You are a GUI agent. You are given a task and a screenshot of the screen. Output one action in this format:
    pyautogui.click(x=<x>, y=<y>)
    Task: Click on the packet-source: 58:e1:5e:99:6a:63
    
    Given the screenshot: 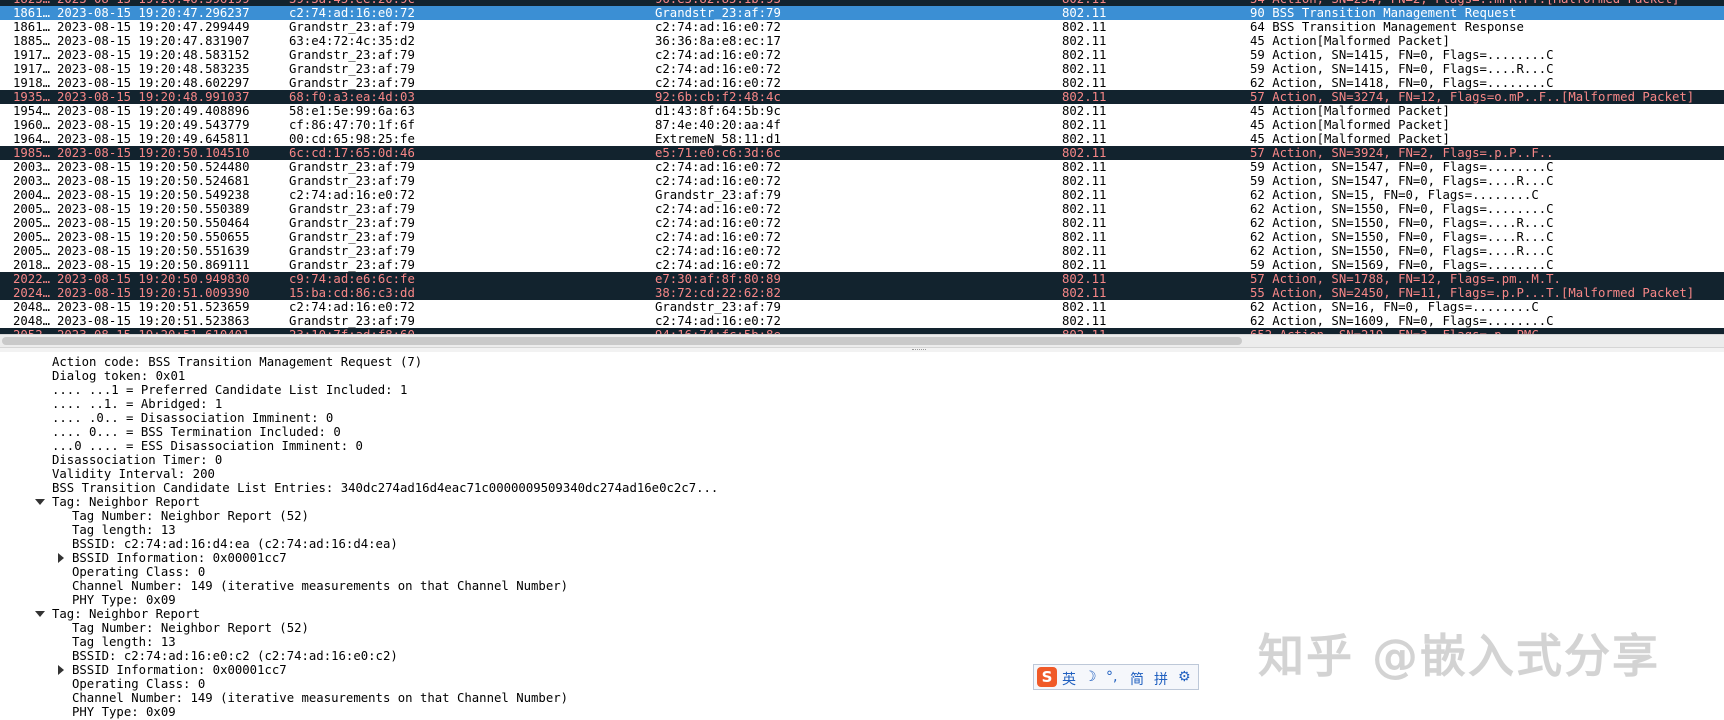 What is the action you would take?
    pyautogui.click(x=352, y=111)
    